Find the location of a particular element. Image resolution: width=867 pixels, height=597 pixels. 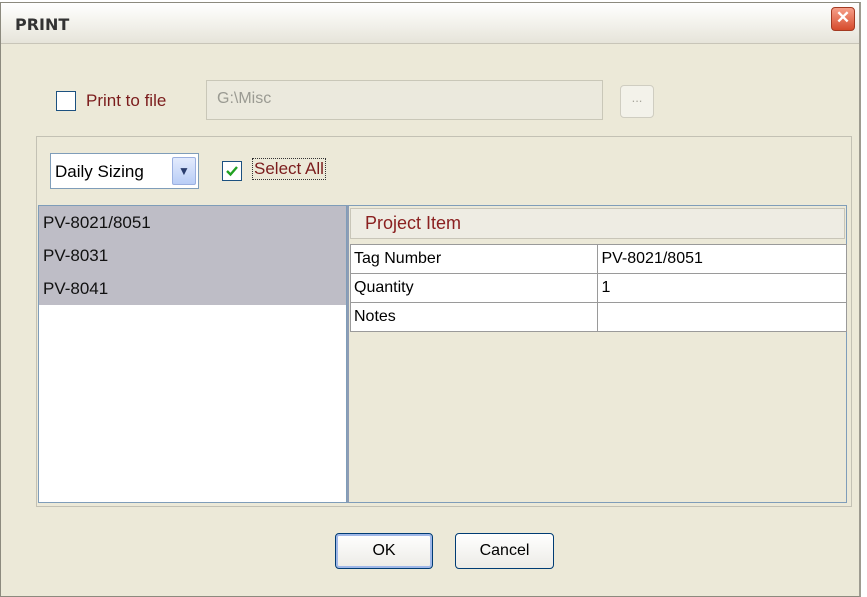

close-icon: ✕ is located at coordinates (843, 19).